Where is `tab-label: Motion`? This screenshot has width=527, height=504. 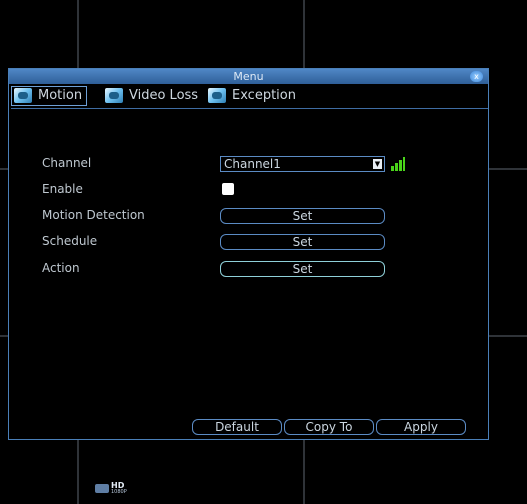
tab-label: Motion is located at coordinates (60, 95).